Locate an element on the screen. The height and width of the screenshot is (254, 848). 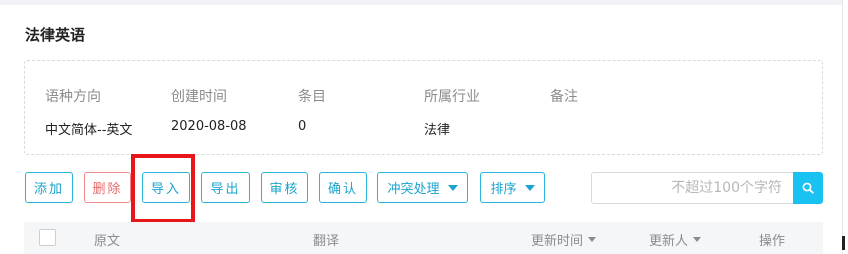
column-updated-by-label: 更新人 is located at coordinates (669, 241).